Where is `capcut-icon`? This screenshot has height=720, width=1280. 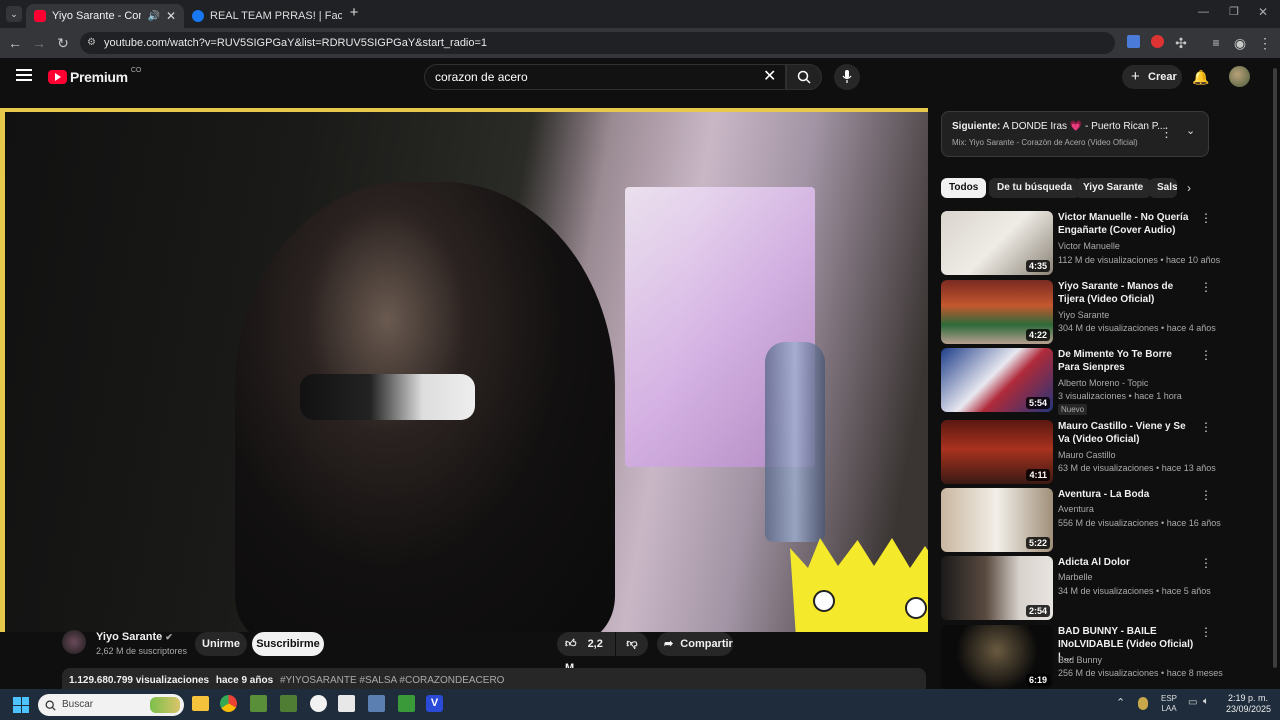
capcut-icon is located at coordinates (318, 703).